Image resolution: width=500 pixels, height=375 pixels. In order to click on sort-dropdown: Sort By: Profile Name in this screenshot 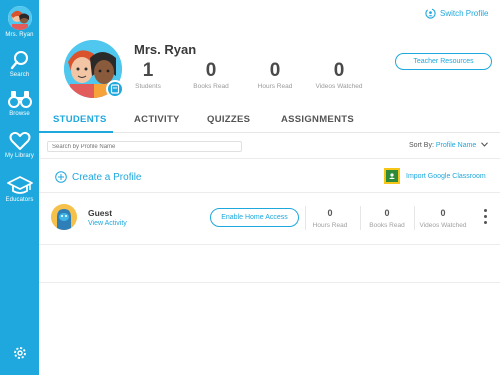, I will do `click(449, 145)`.